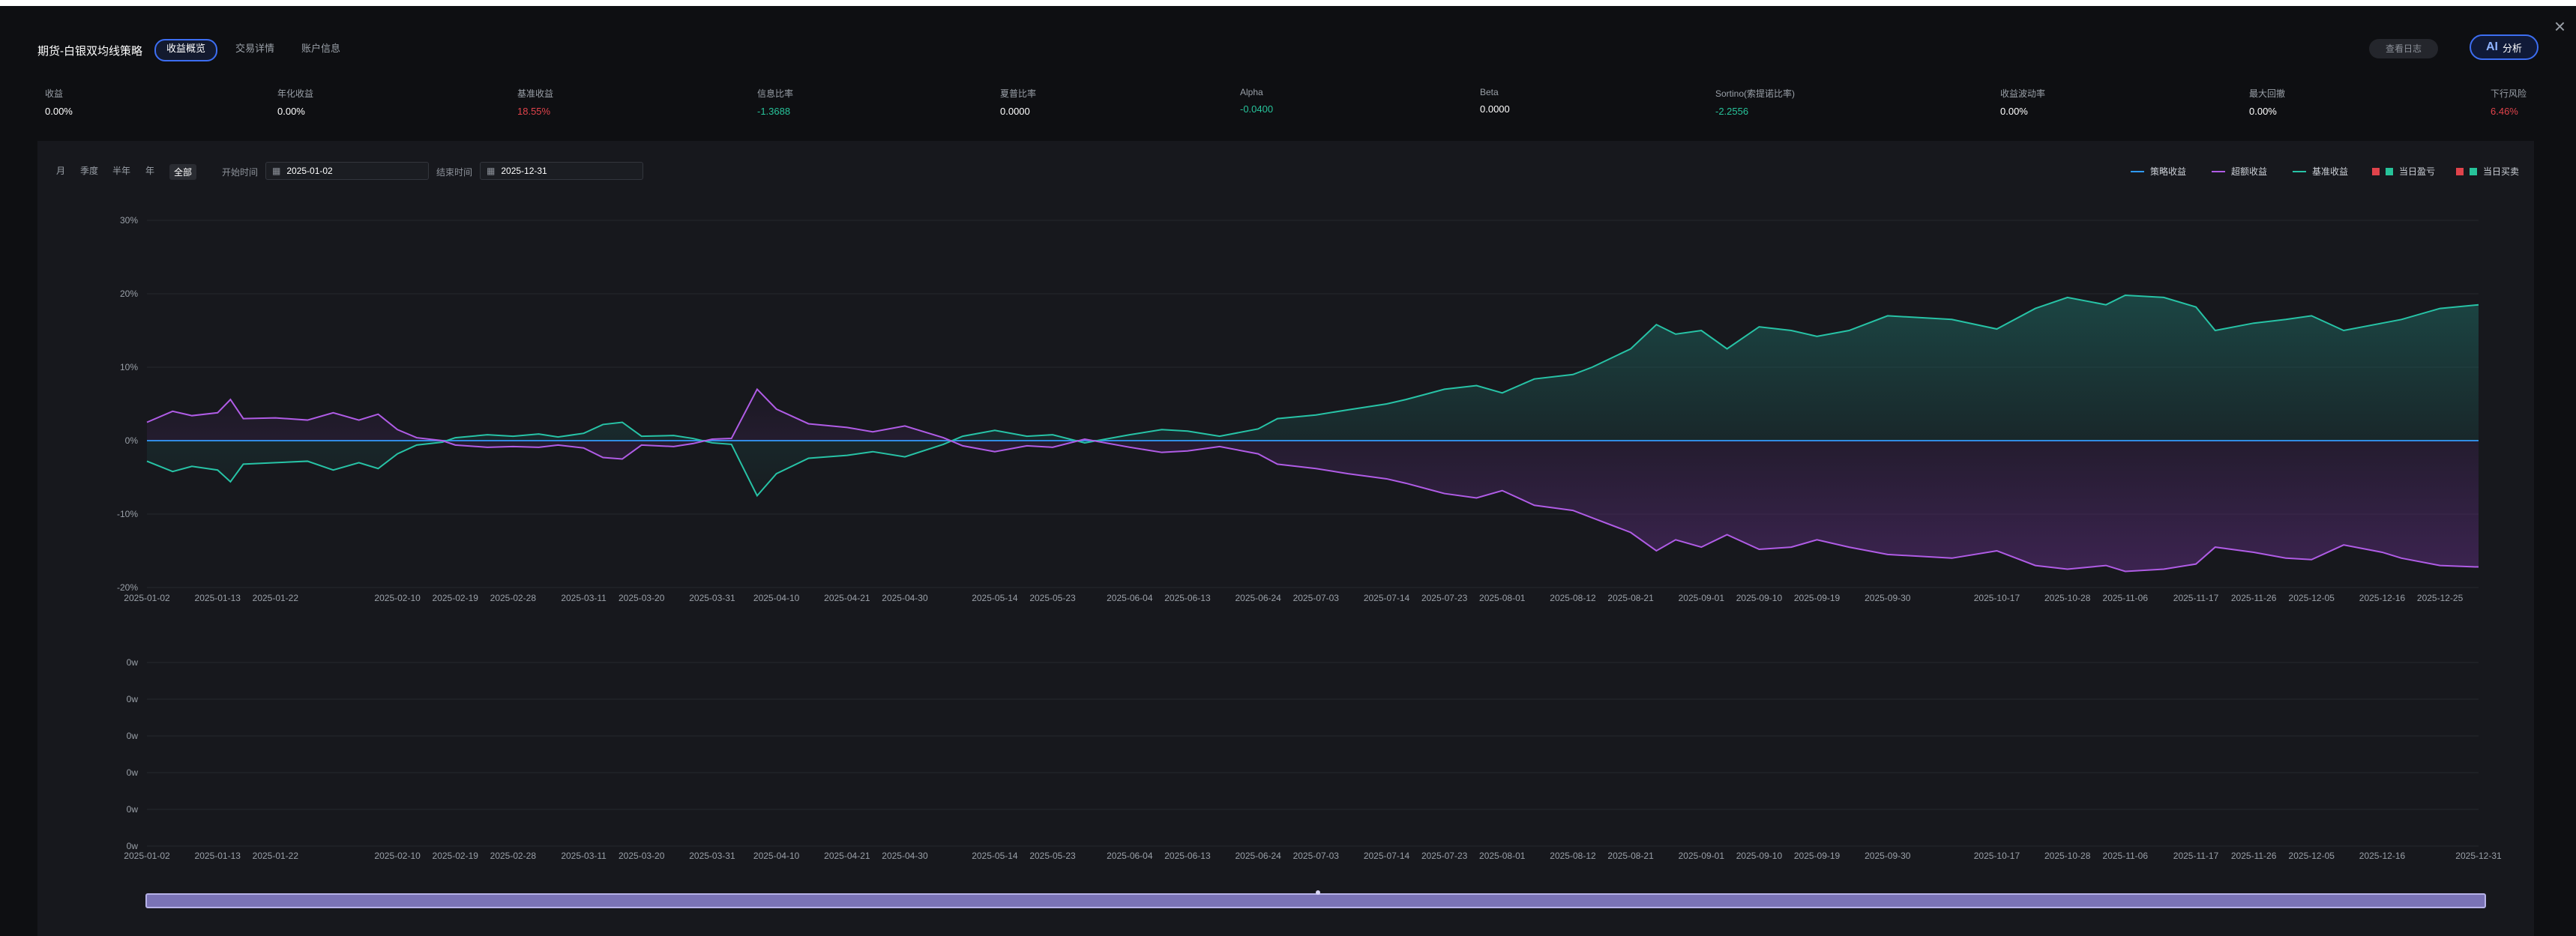 The height and width of the screenshot is (936, 2576). Describe the element at coordinates (2440, 598) in the screenshot. I see `x-tick-label: 2025-12-25` at that location.